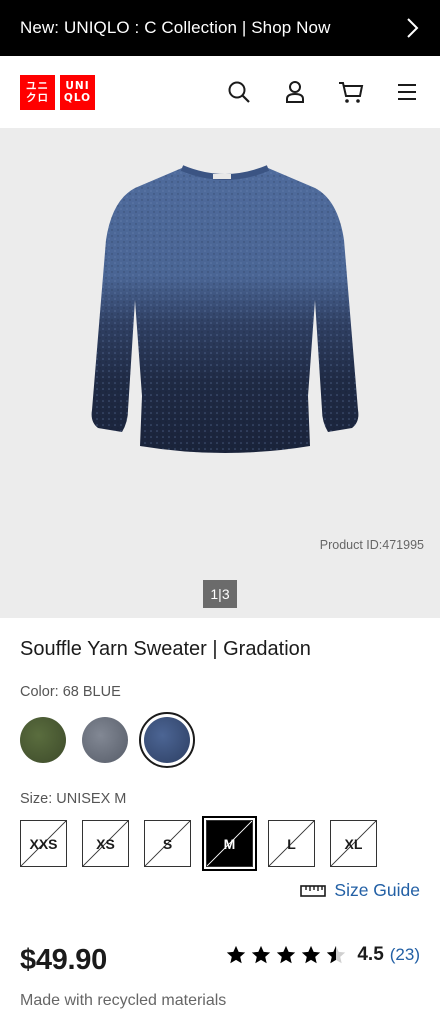 The image size is (440, 1024). What do you see at coordinates (413, 28) in the screenshot?
I see `chevron-right-icon` at bounding box center [413, 28].